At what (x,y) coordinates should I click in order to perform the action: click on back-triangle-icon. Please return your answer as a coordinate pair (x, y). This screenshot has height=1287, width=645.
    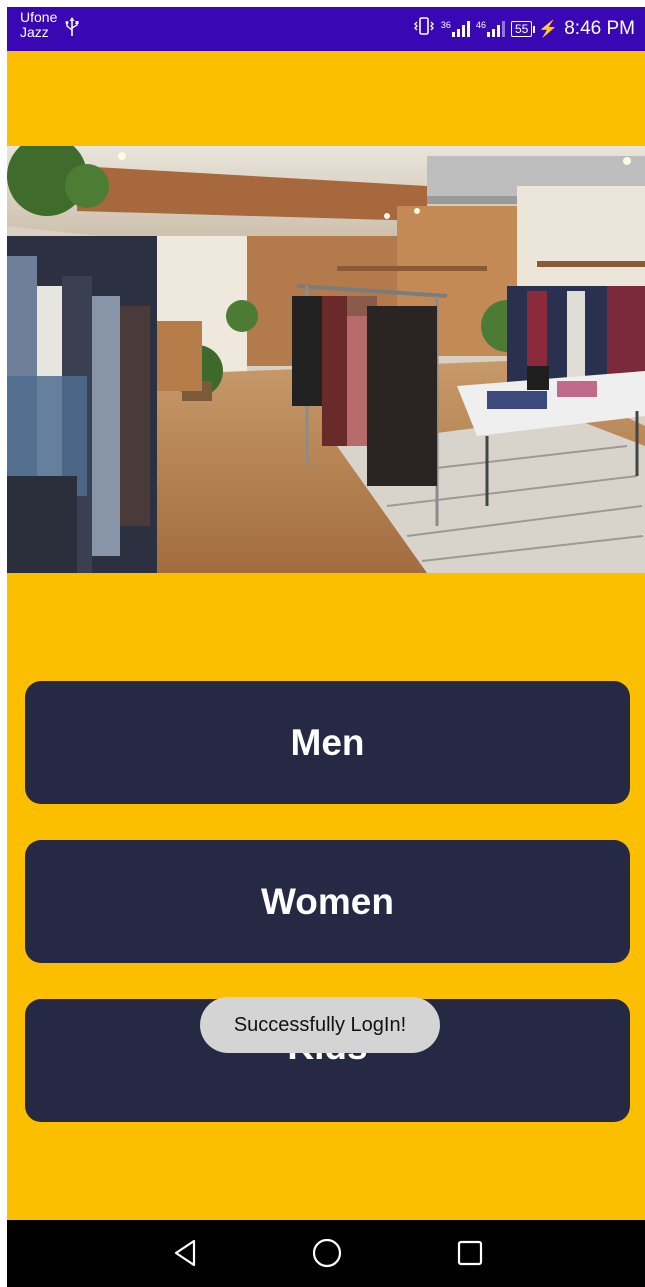
    Looking at the image, I should click on (186, 1253).